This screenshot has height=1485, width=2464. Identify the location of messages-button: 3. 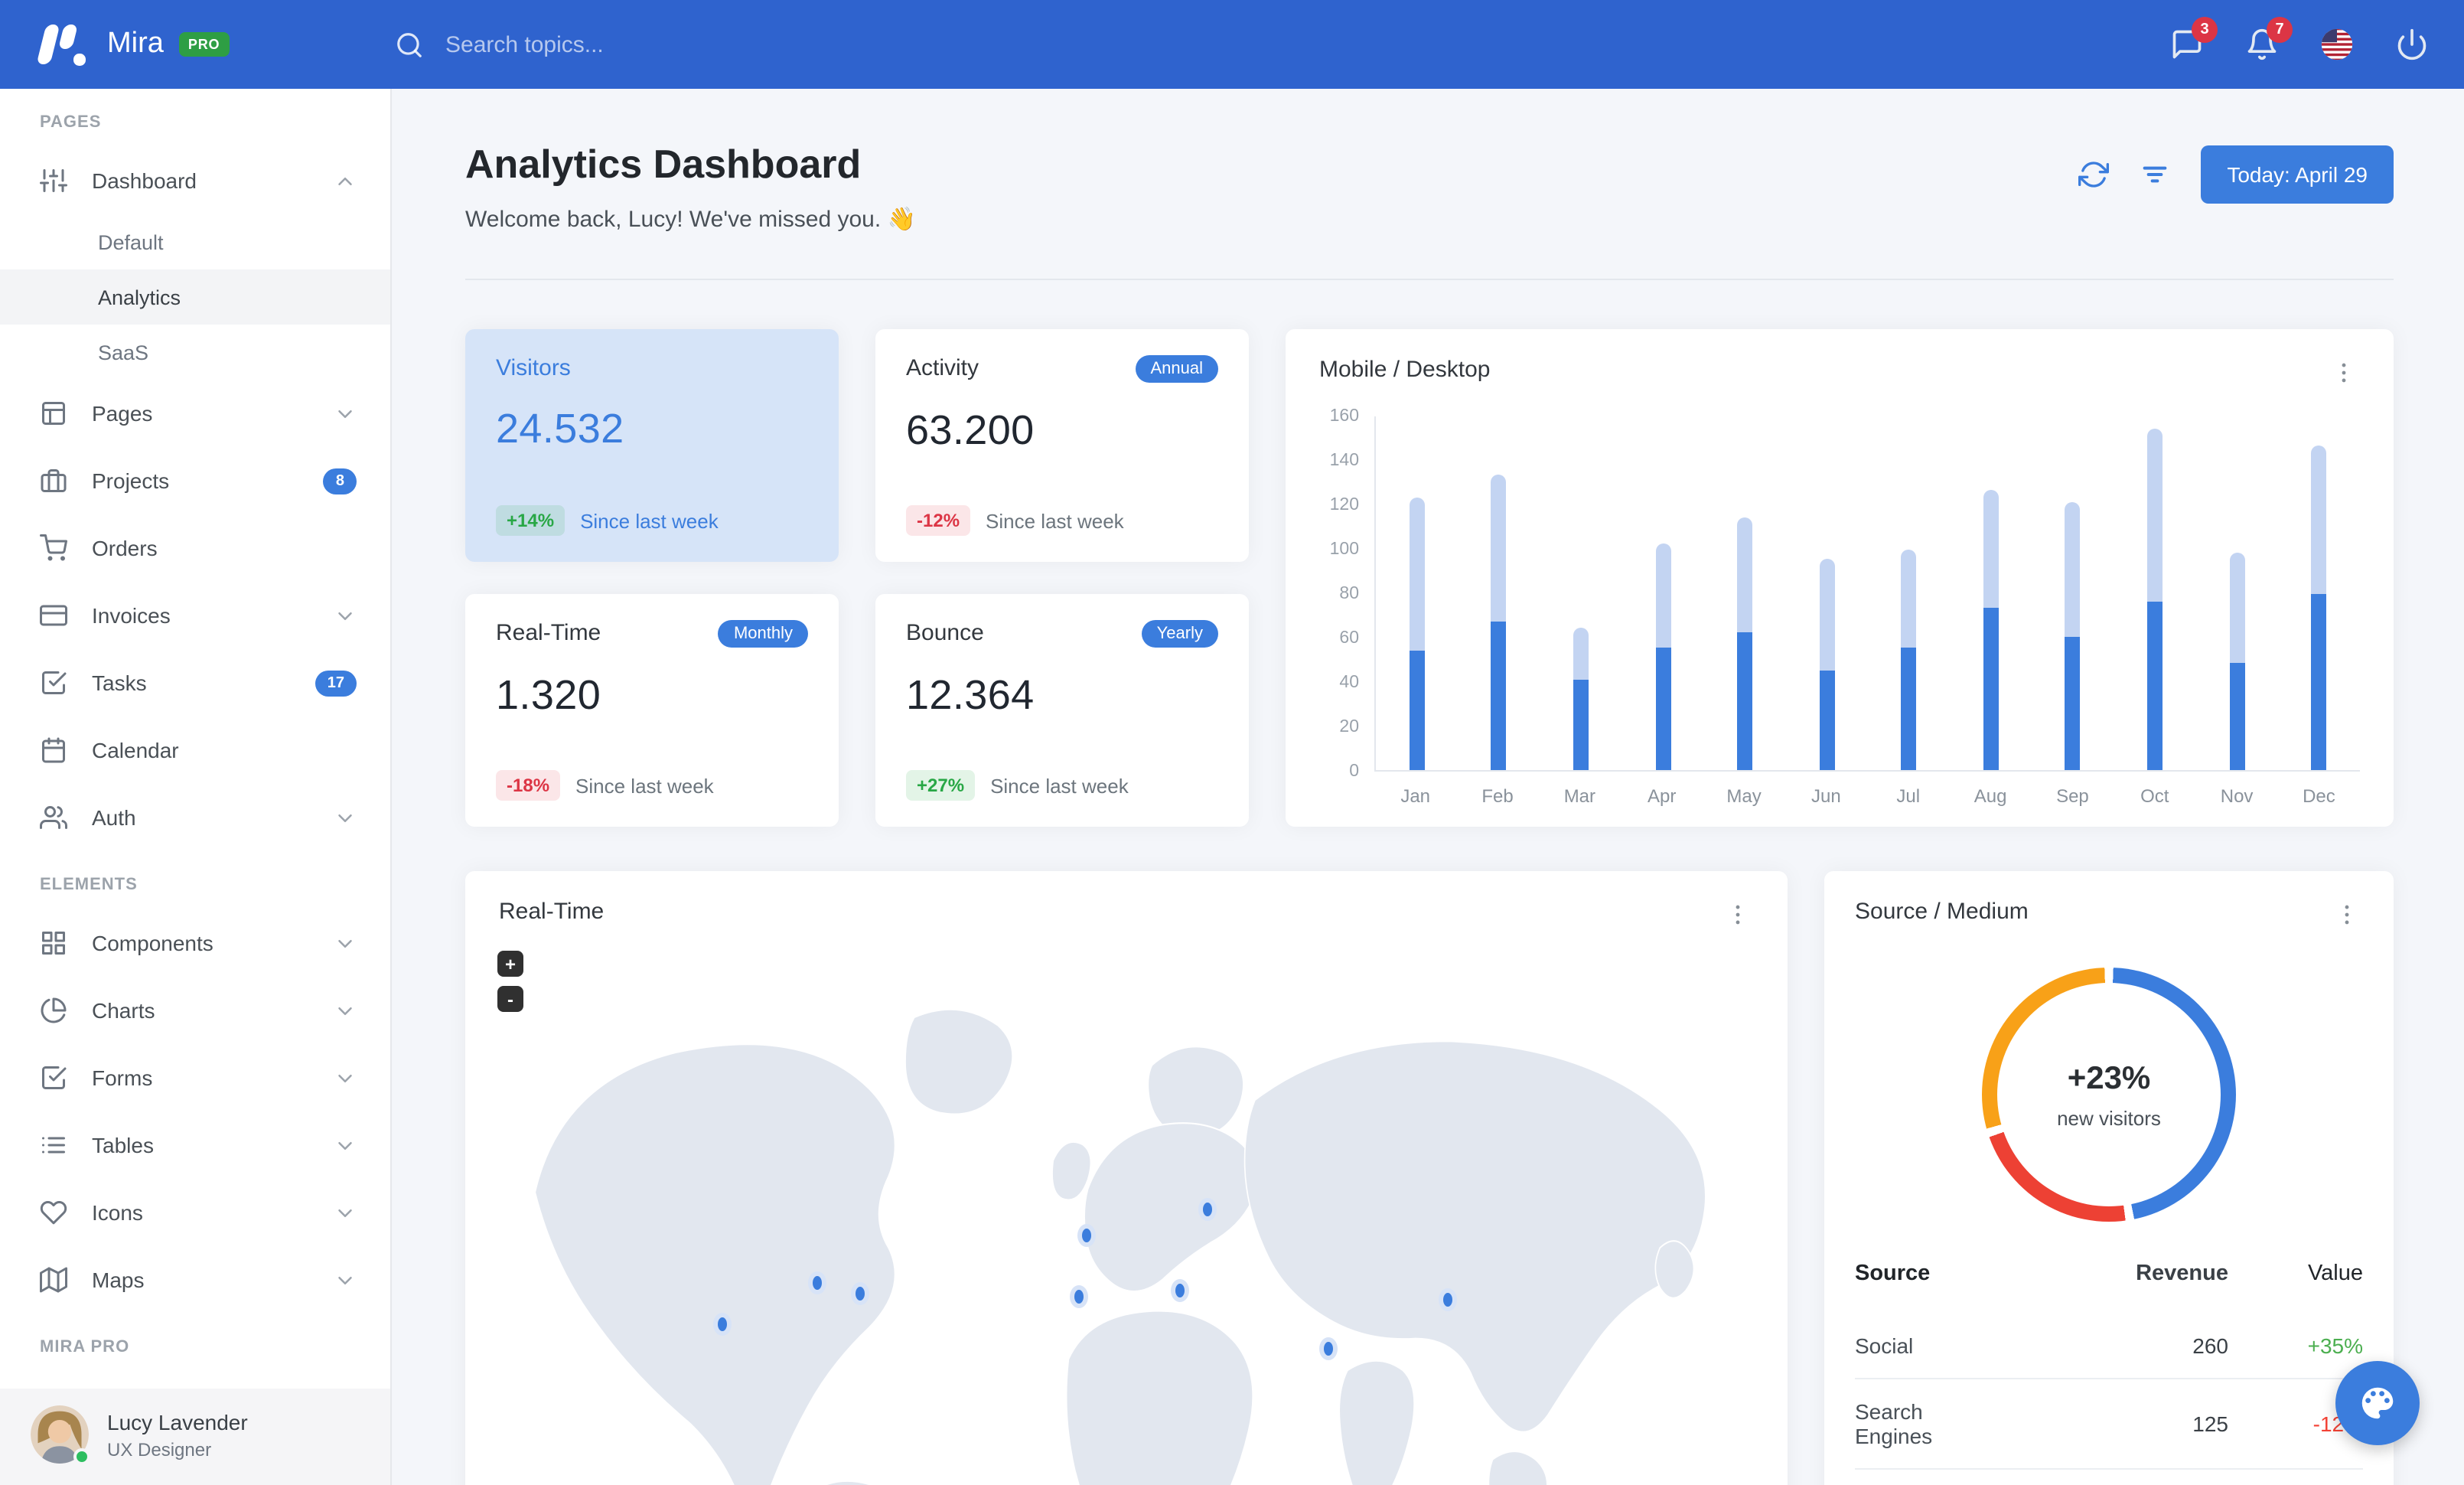
(2194, 39).